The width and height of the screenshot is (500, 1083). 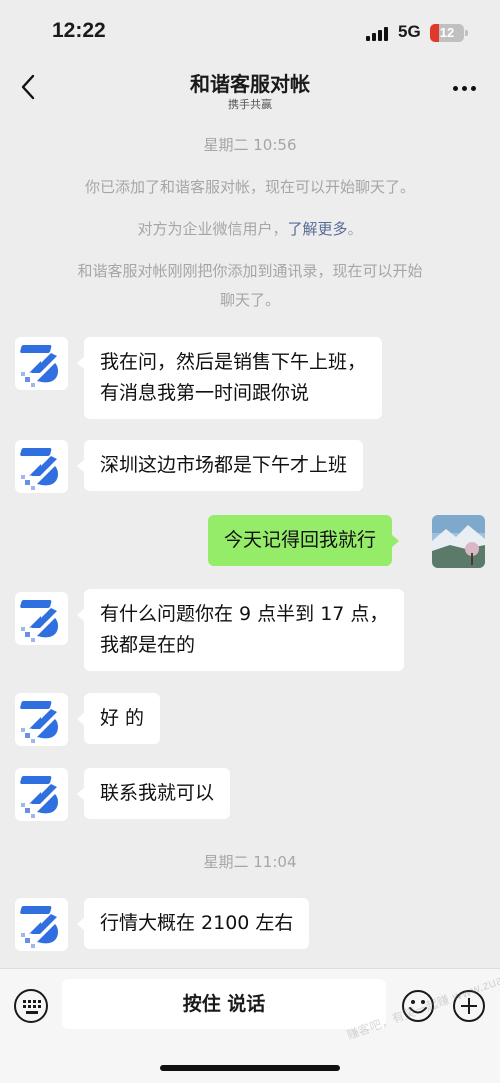 I want to click on message-line: 我都是在的, so click(x=148, y=645).